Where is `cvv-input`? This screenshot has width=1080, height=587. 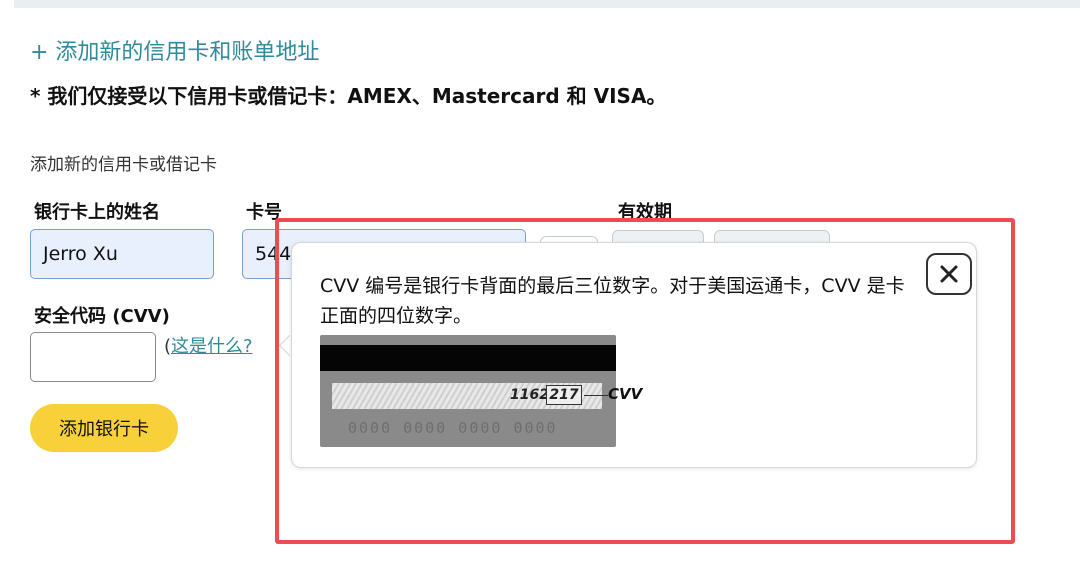 cvv-input is located at coordinates (93, 357).